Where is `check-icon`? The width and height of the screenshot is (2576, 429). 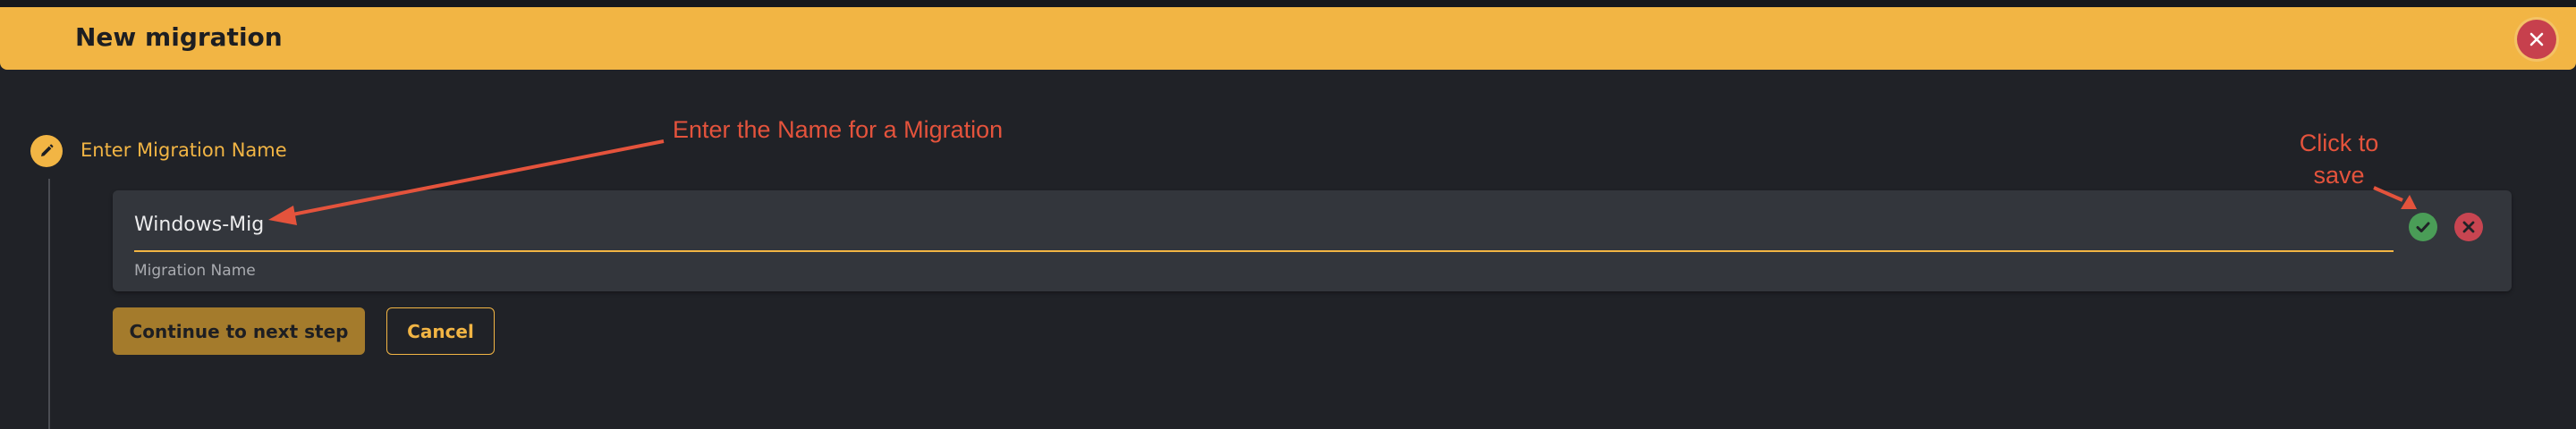 check-icon is located at coordinates (2423, 227).